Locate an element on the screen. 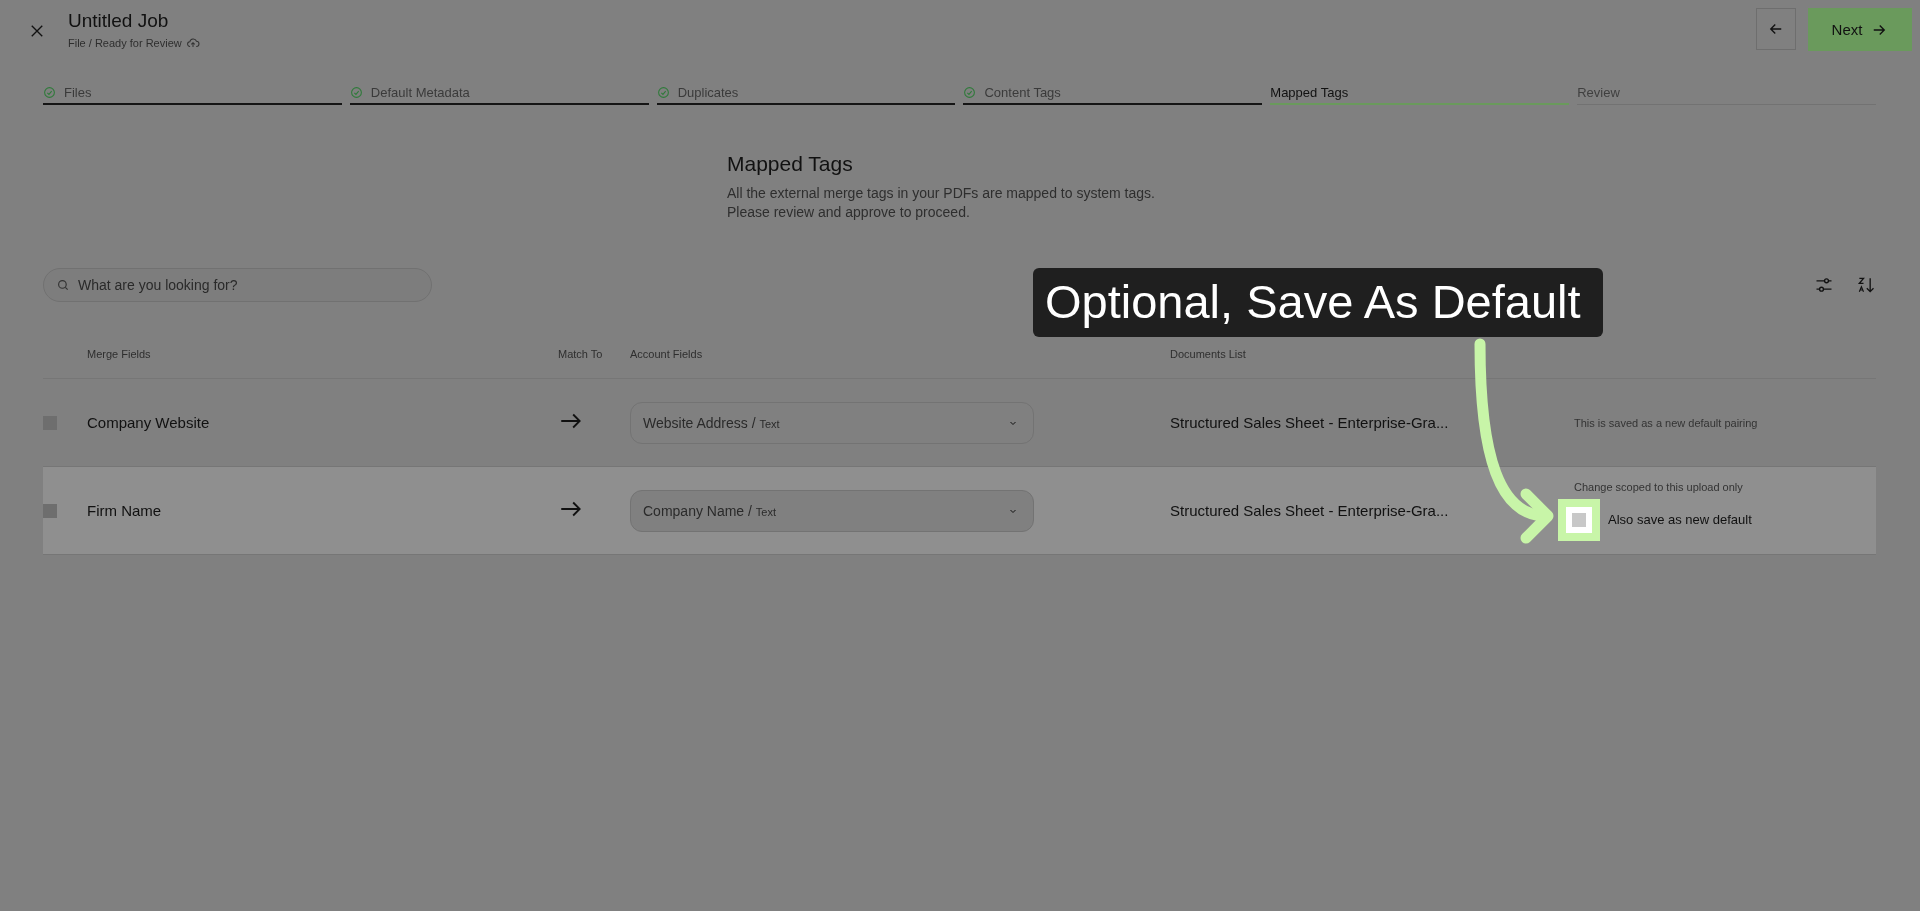  next-button: Next is located at coordinates (1860, 29).